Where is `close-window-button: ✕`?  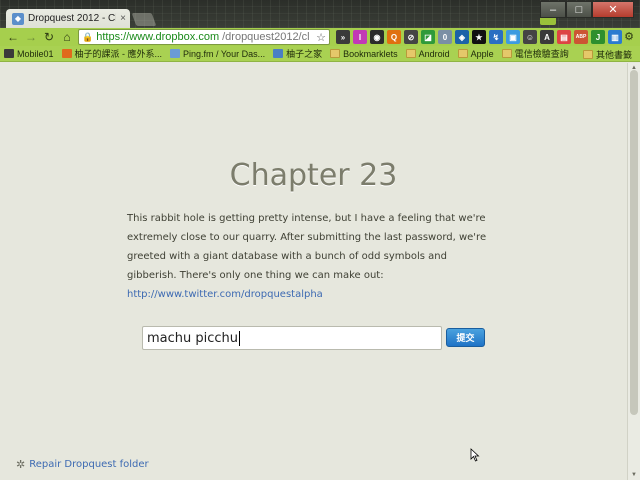 close-window-button: ✕ is located at coordinates (613, 9).